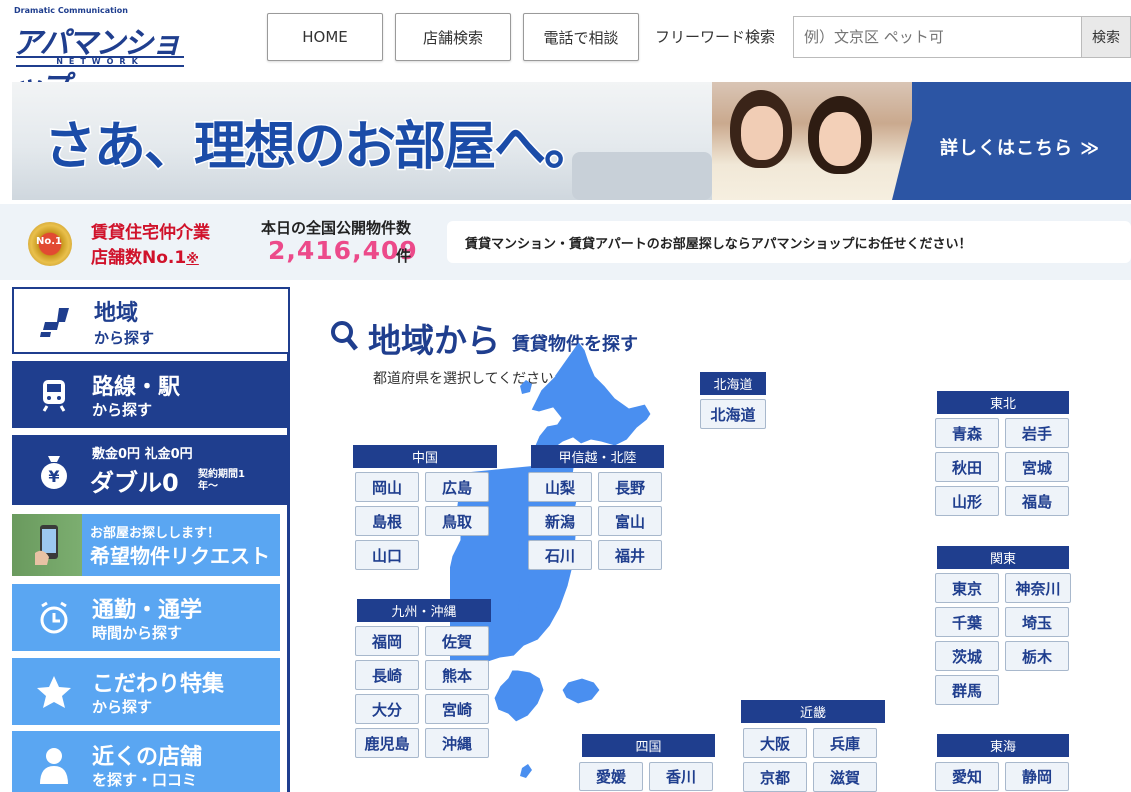 This screenshot has width=1131, height=792. I want to click on banner-more-link: 詳しくはこちら ≫, so click(1020, 147).